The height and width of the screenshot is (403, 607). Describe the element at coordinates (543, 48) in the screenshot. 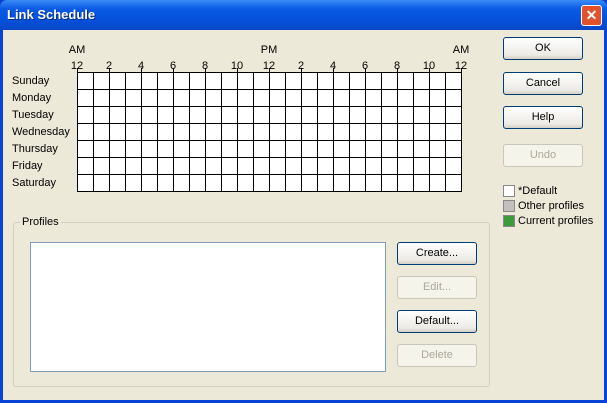

I see `ok-button: OK` at that location.